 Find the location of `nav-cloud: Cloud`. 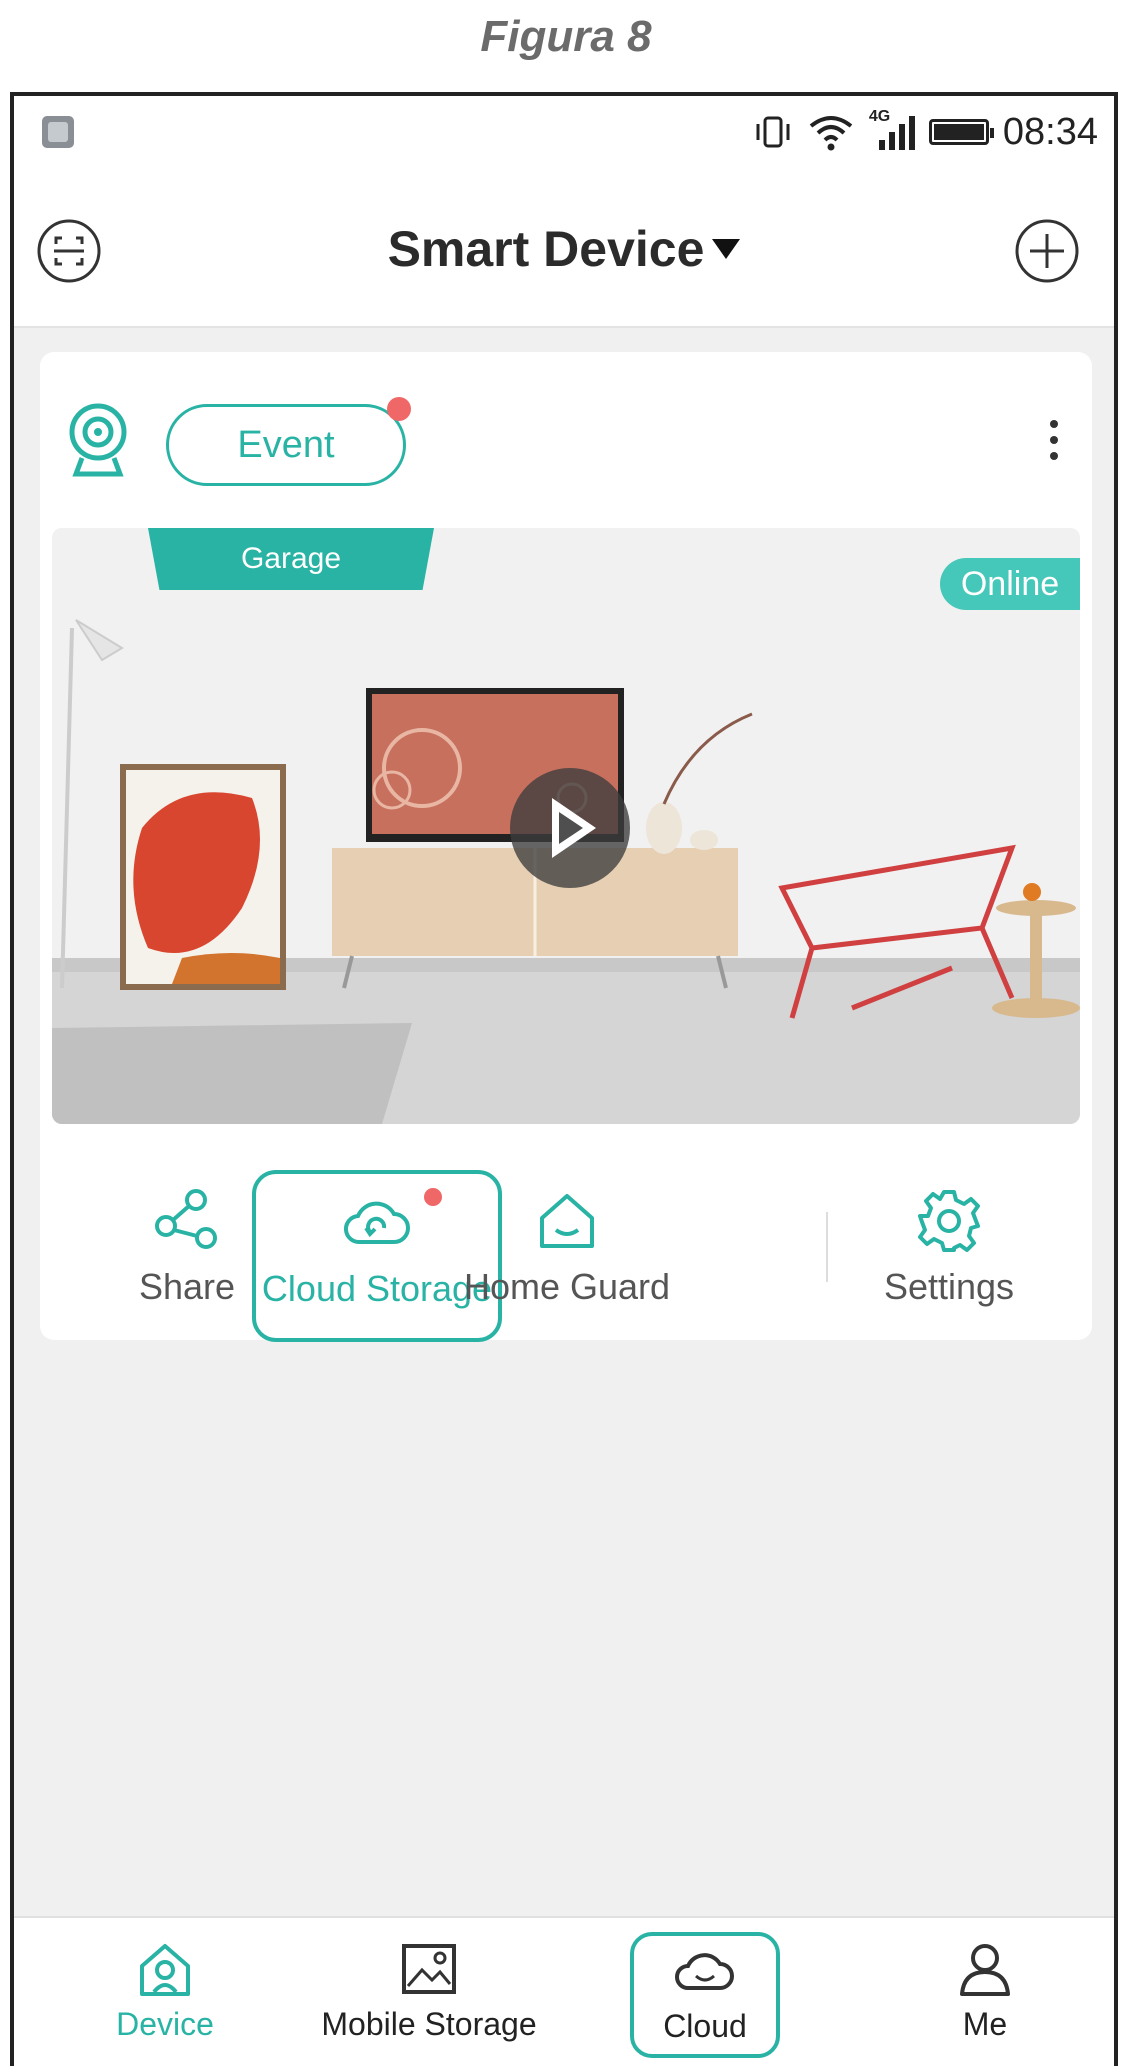

nav-cloud: Cloud is located at coordinates (705, 1995).